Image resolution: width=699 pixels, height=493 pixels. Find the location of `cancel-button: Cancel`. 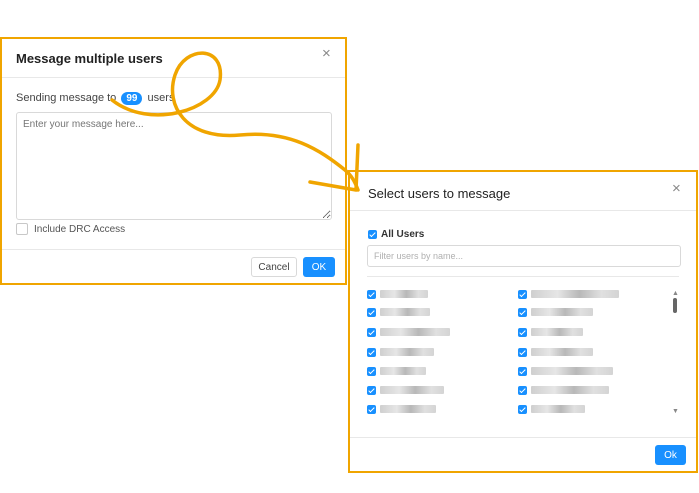

cancel-button: Cancel is located at coordinates (274, 267).